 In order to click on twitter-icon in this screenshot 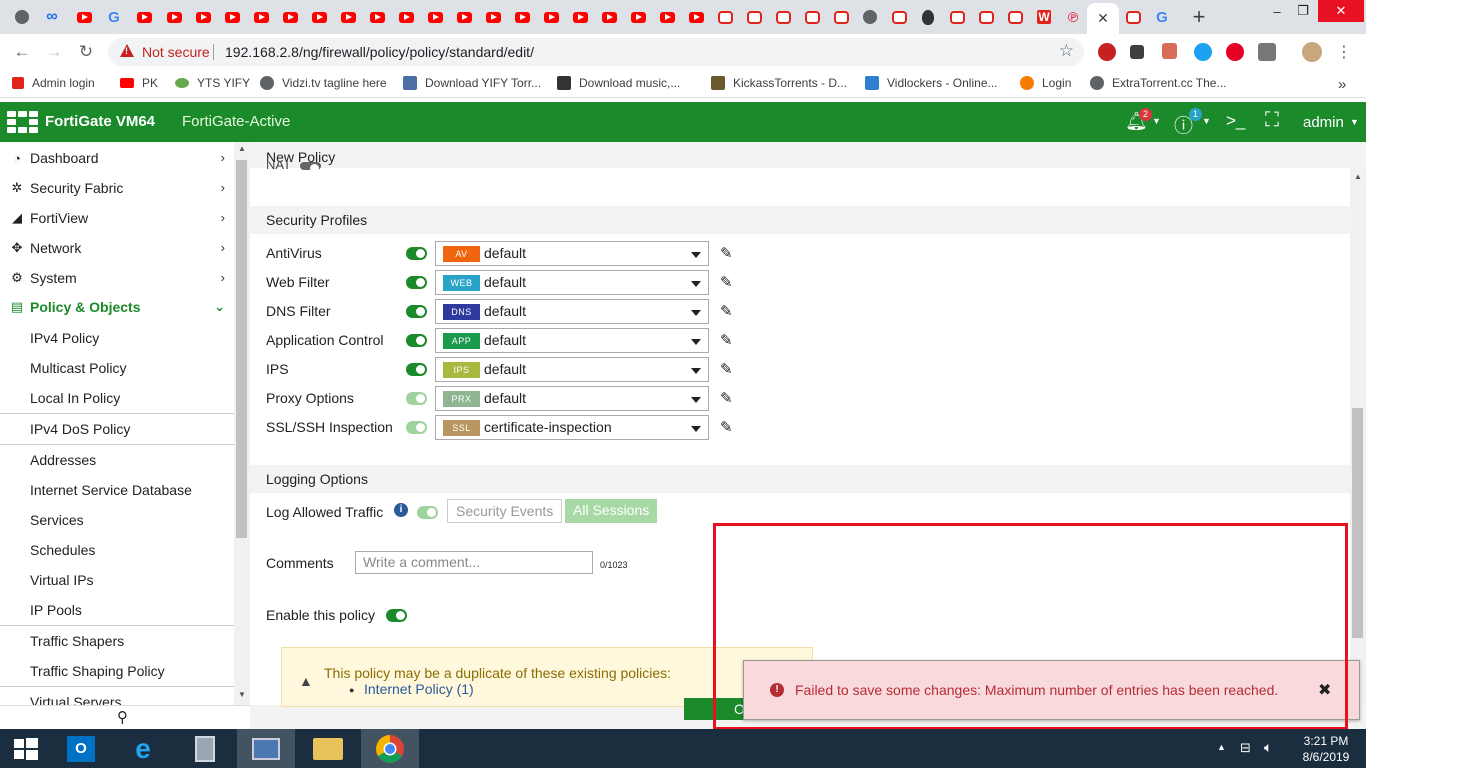, I will do `click(1203, 52)`.